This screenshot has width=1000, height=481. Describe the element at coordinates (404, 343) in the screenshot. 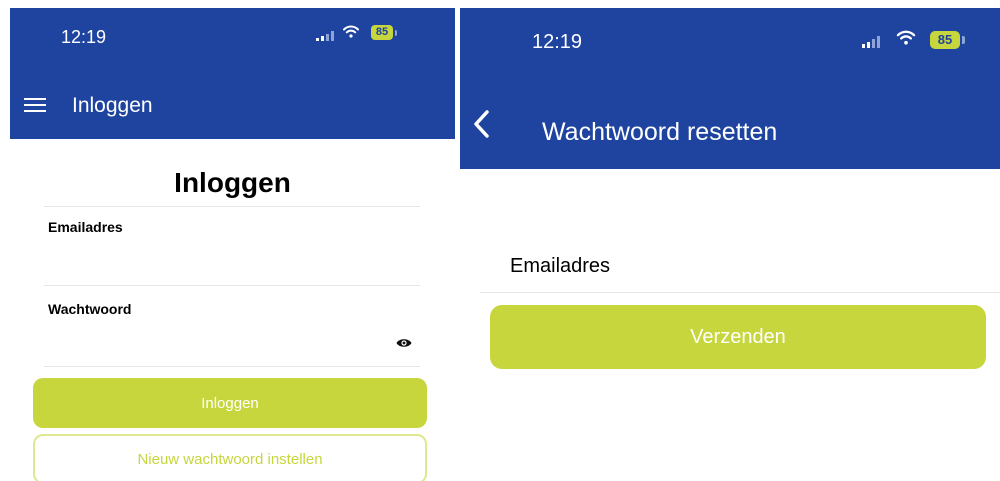

I see `eye-icon` at that location.